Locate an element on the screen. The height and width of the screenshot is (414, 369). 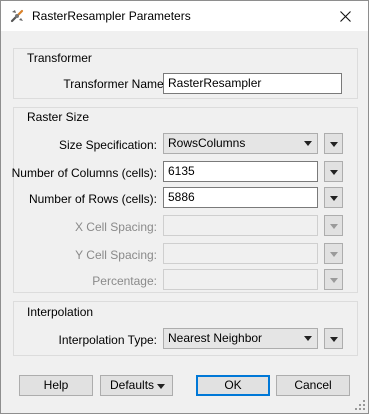
fme-transformer-icon is located at coordinates (17, 16).